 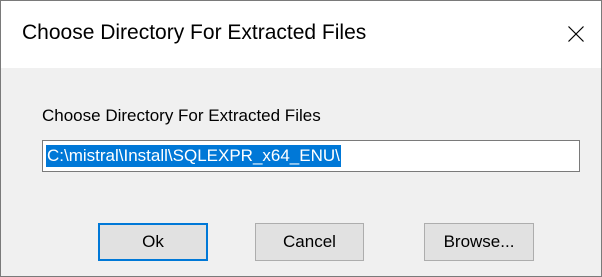 I want to click on directory-path-input: C:\mistral\Install\SQLEXPR_x64_ENU\, so click(x=311, y=156).